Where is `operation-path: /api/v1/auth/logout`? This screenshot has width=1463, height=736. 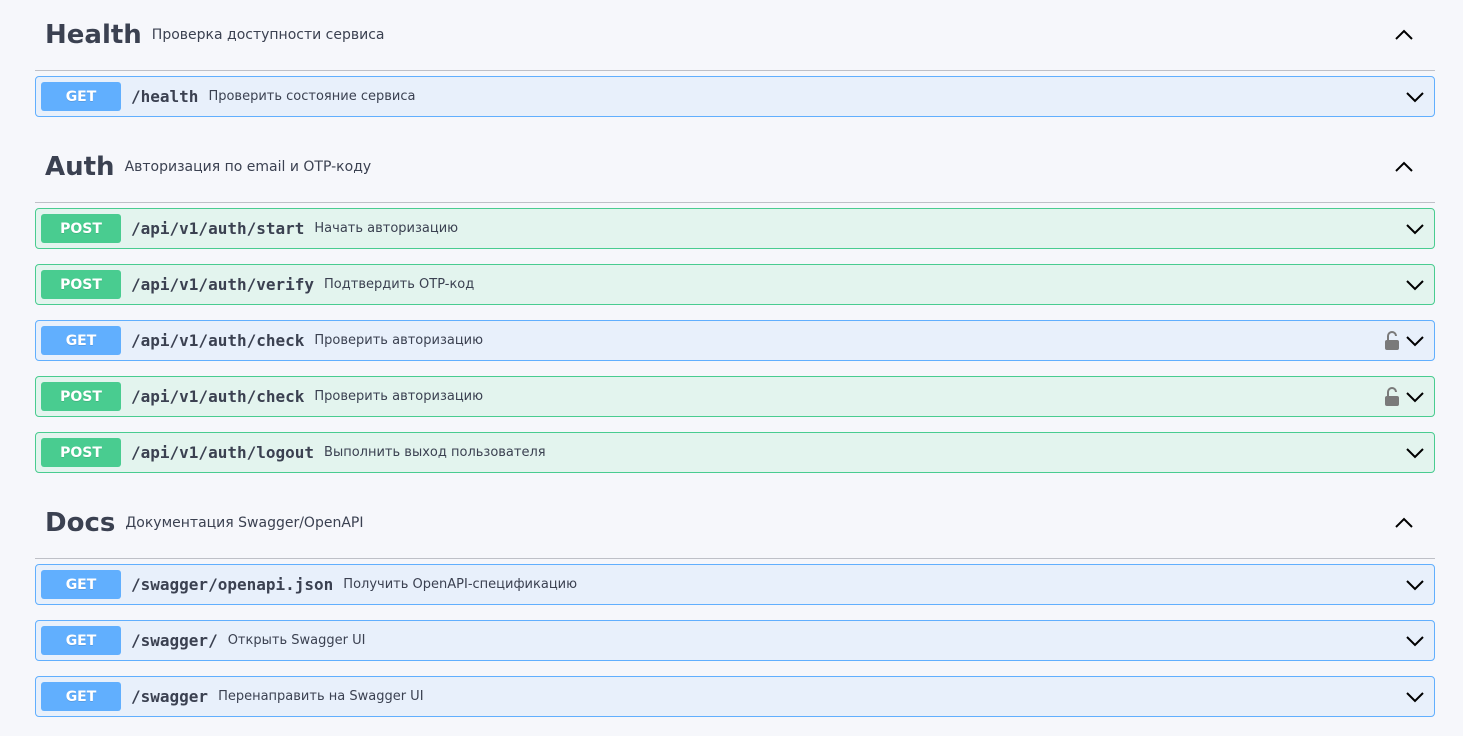 operation-path: /api/v1/auth/logout is located at coordinates (223, 452).